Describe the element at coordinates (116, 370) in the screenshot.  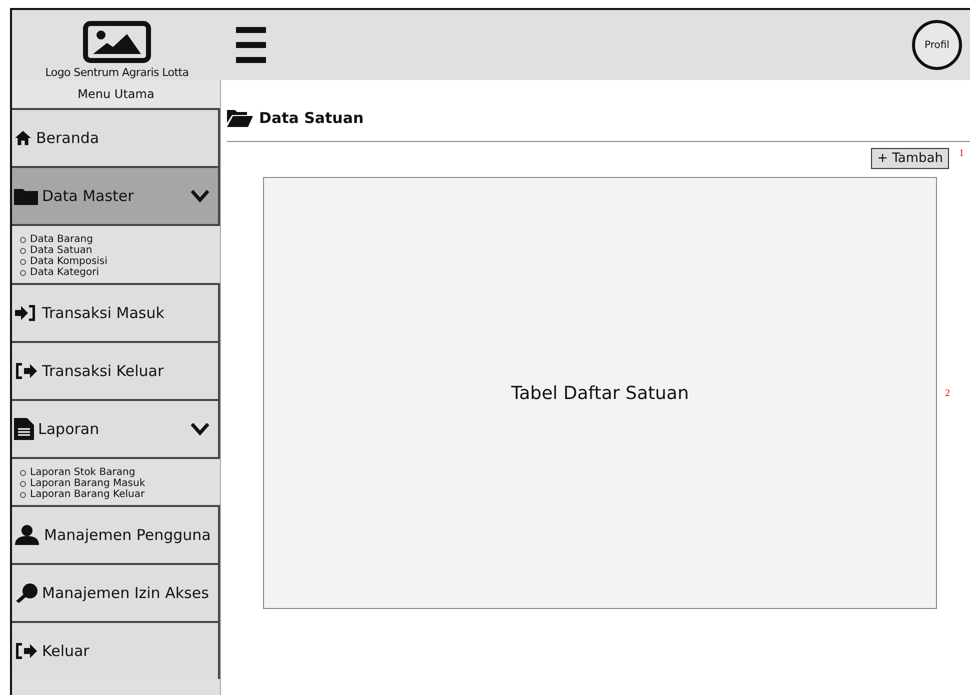
I see `sidebar-item: Transaksi Keluar` at that location.